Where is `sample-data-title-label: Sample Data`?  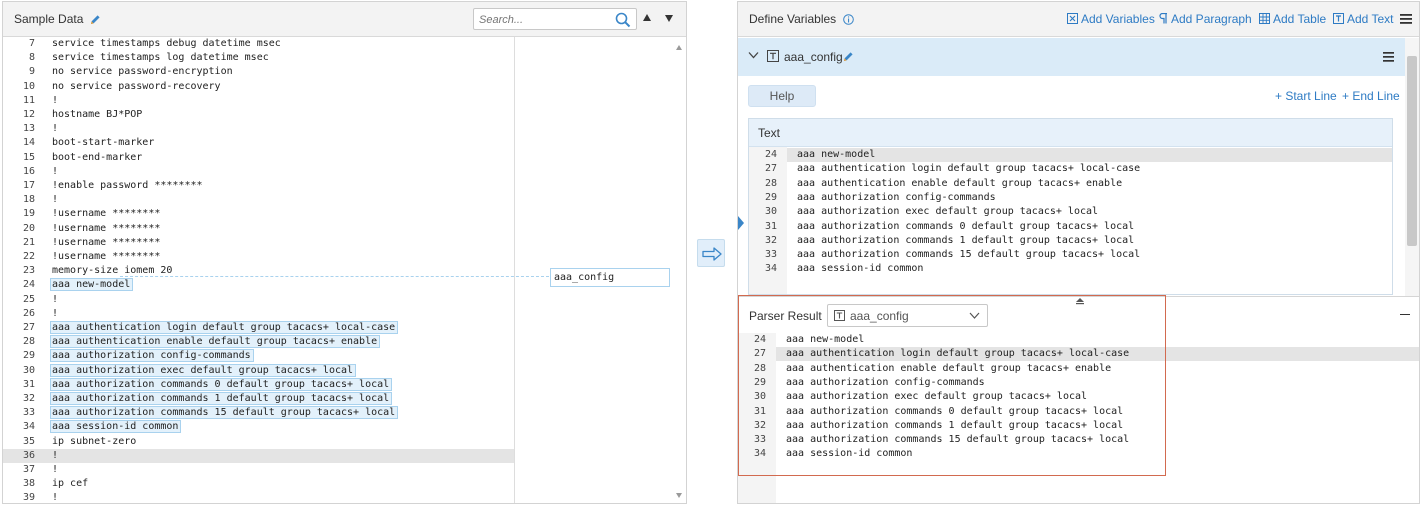 sample-data-title-label: Sample Data is located at coordinates (49, 19).